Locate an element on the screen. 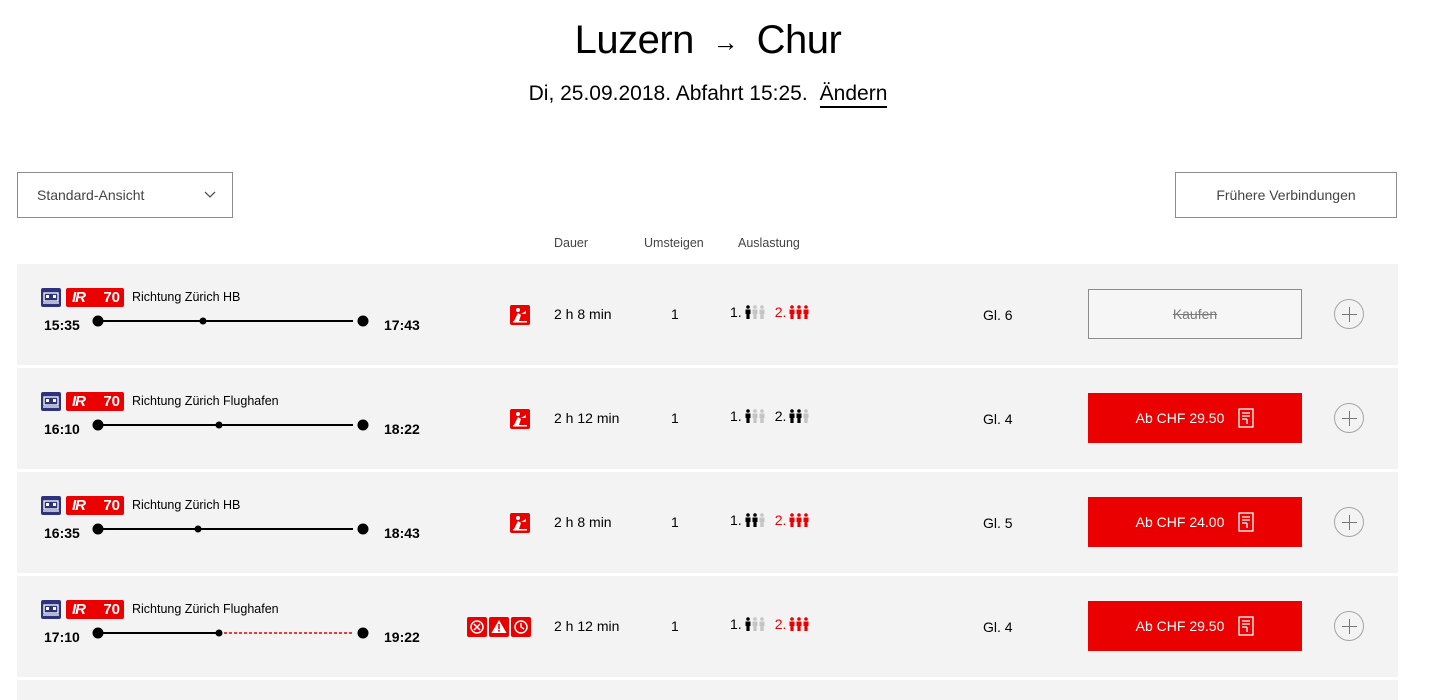 This screenshot has height=700, width=1436. buy-button: Kaufen is located at coordinates (1195, 314).